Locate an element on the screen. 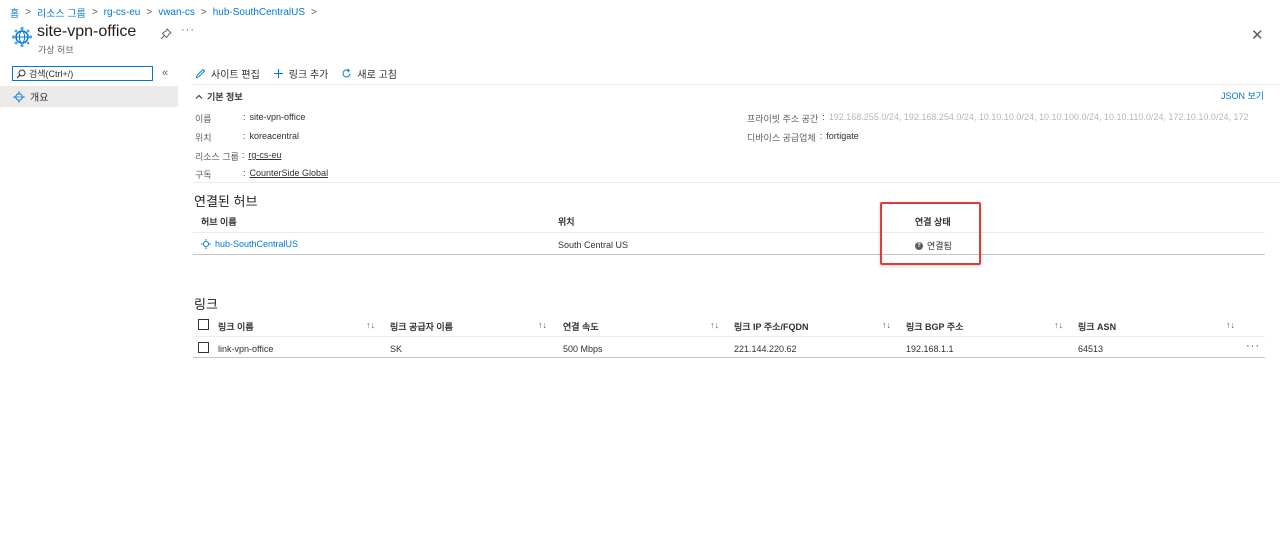 The height and width of the screenshot is (535, 1280). refresh-button: 새로 고침 is located at coordinates (369, 73).